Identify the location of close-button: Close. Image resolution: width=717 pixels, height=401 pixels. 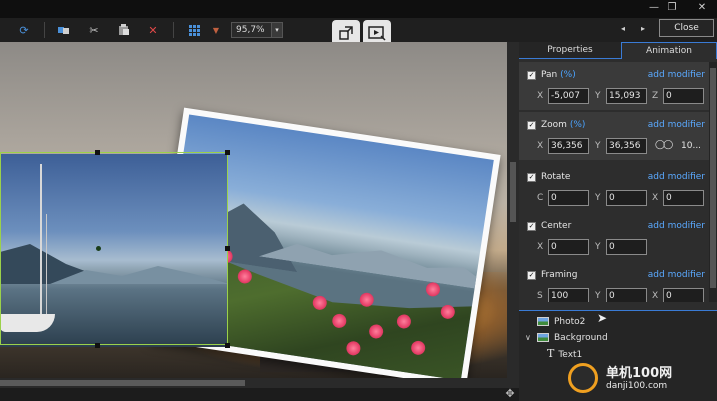
(686, 28).